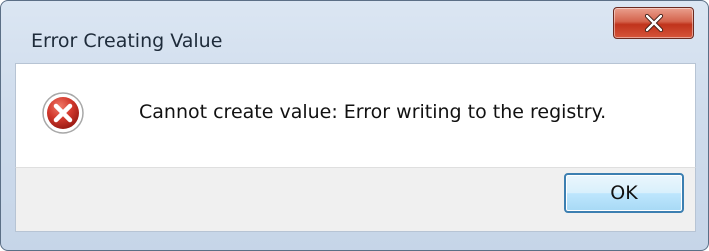 The image size is (709, 251). I want to click on close-button, so click(653, 23).